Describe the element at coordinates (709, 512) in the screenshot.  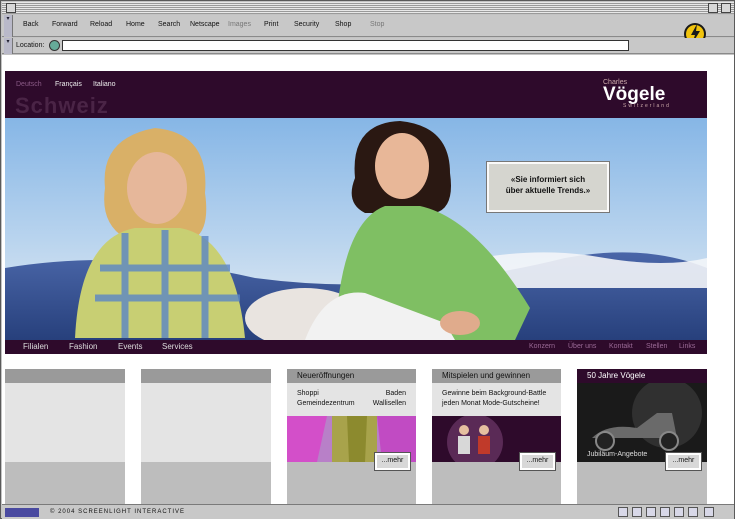
I see `resize-grip-icon` at that location.